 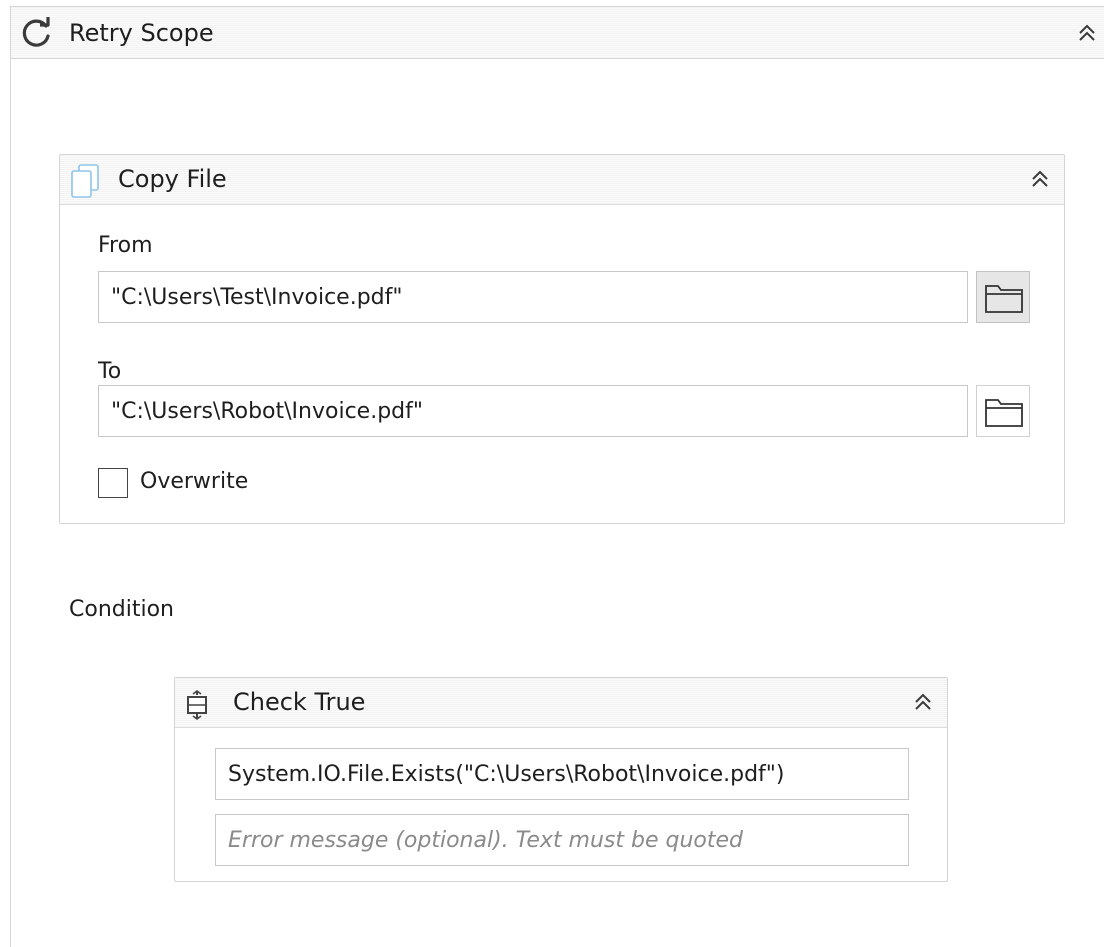 What do you see at coordinates (141, 33) in the screenshot?
I see `retry-scope-title: Retry Scope` at bounding box center [141, 33].